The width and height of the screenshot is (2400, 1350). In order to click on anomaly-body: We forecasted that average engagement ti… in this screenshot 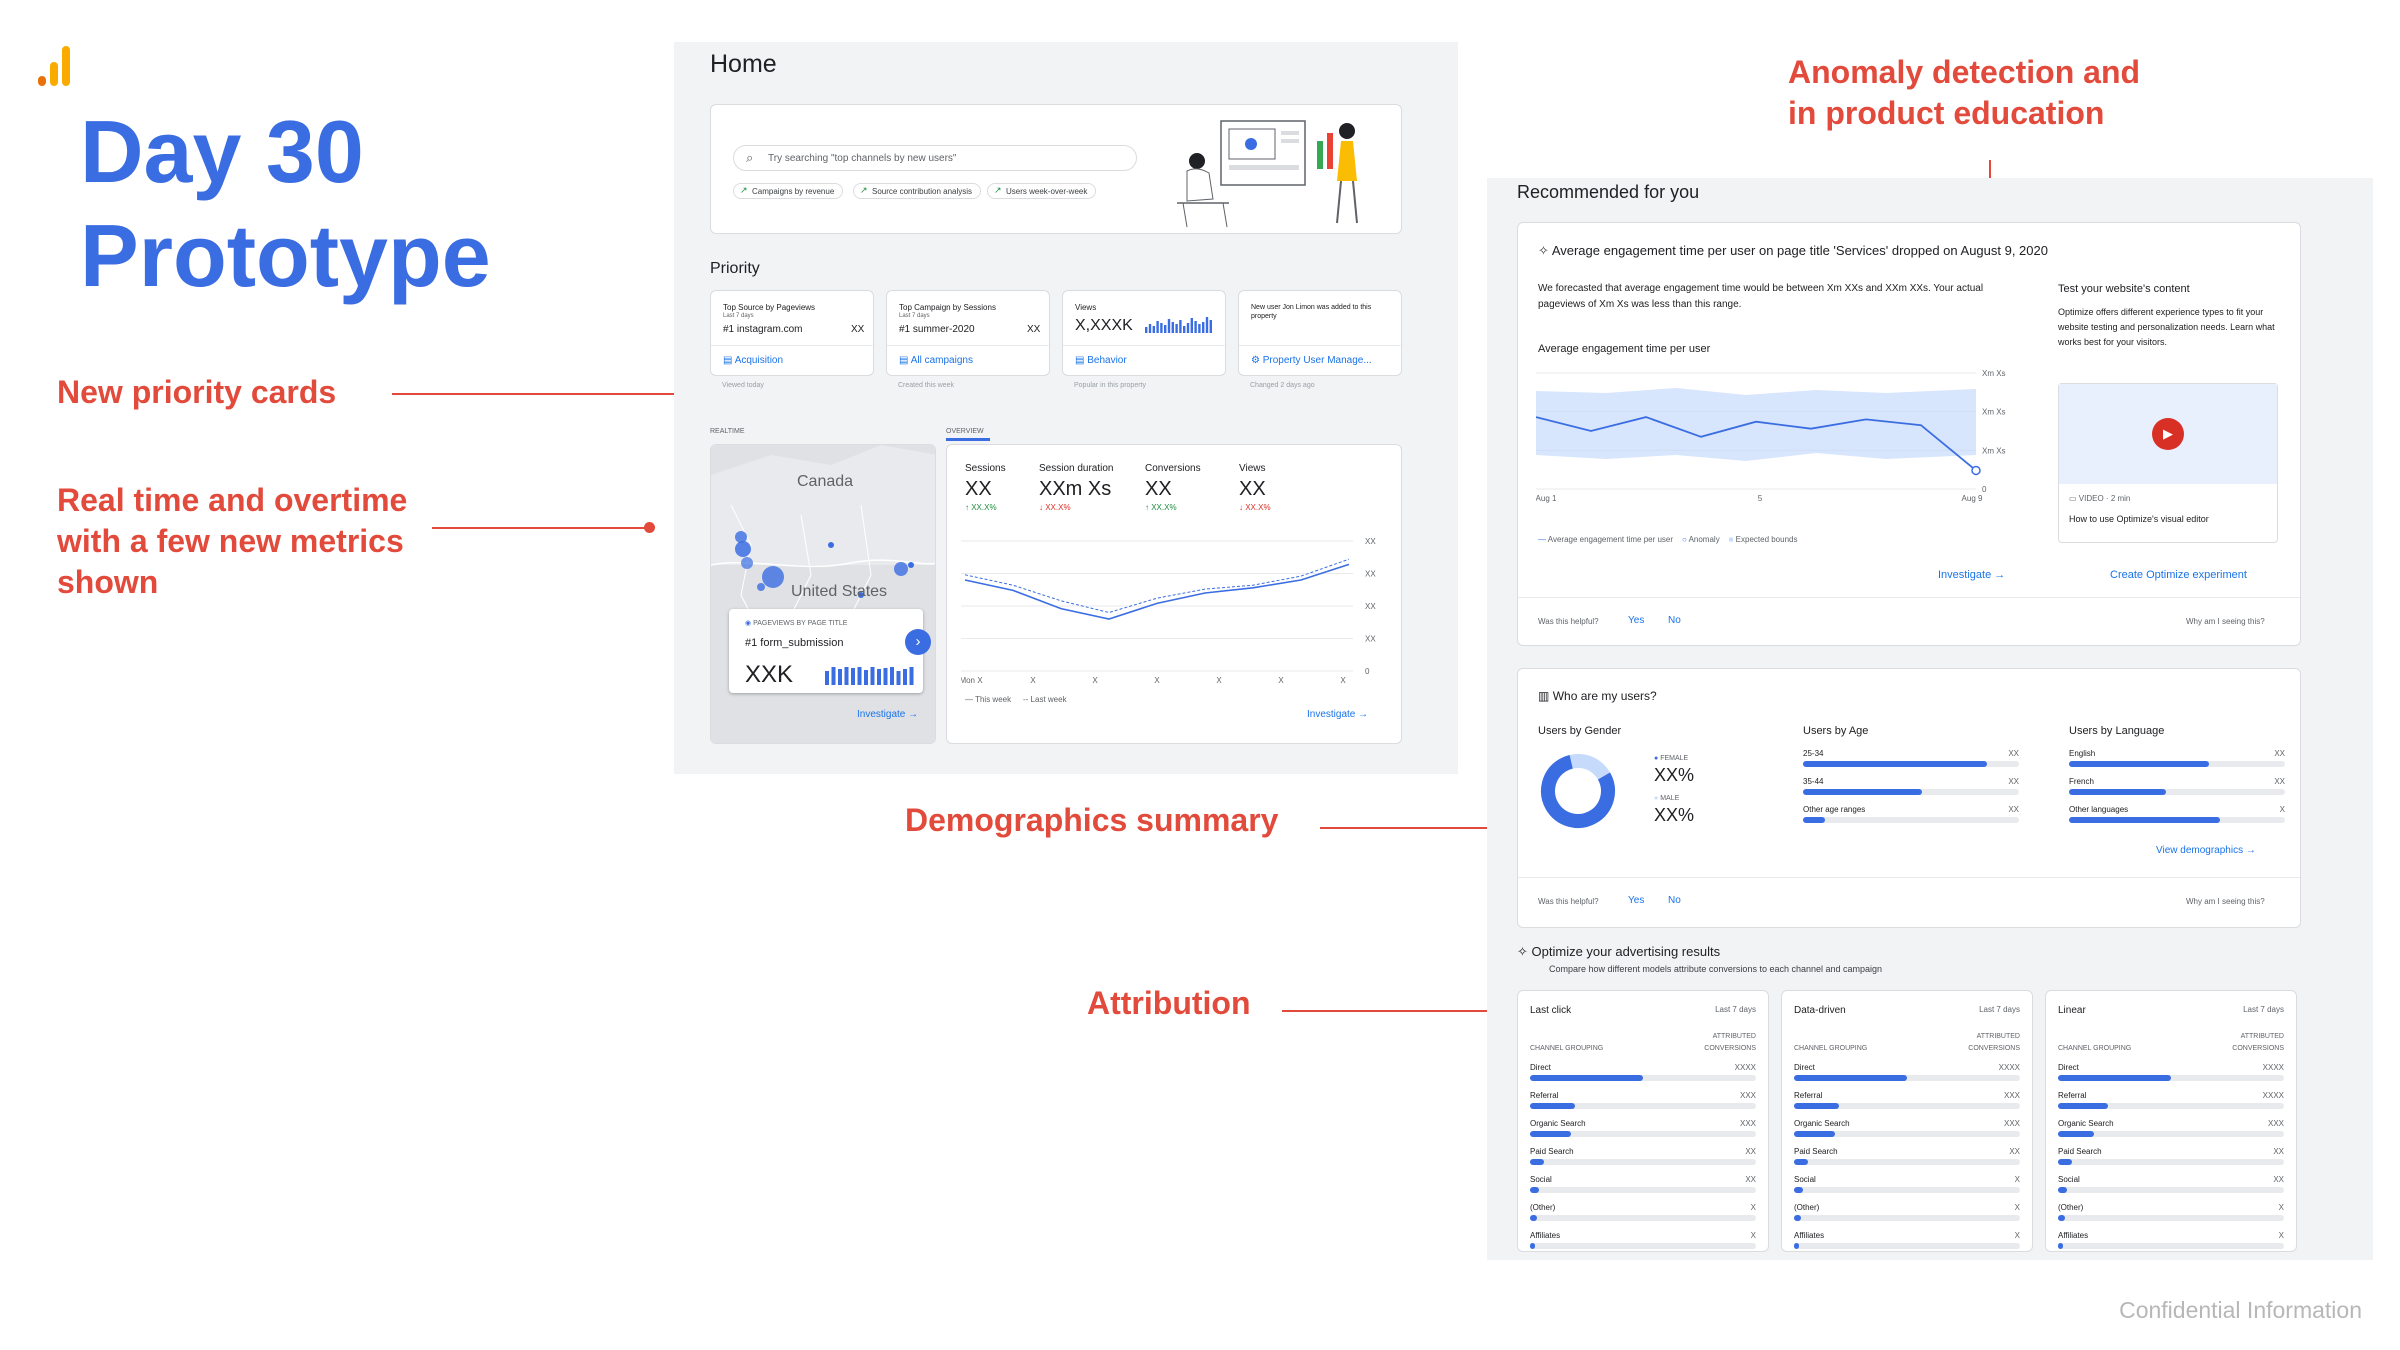, I will do `click(1761, 296)`.